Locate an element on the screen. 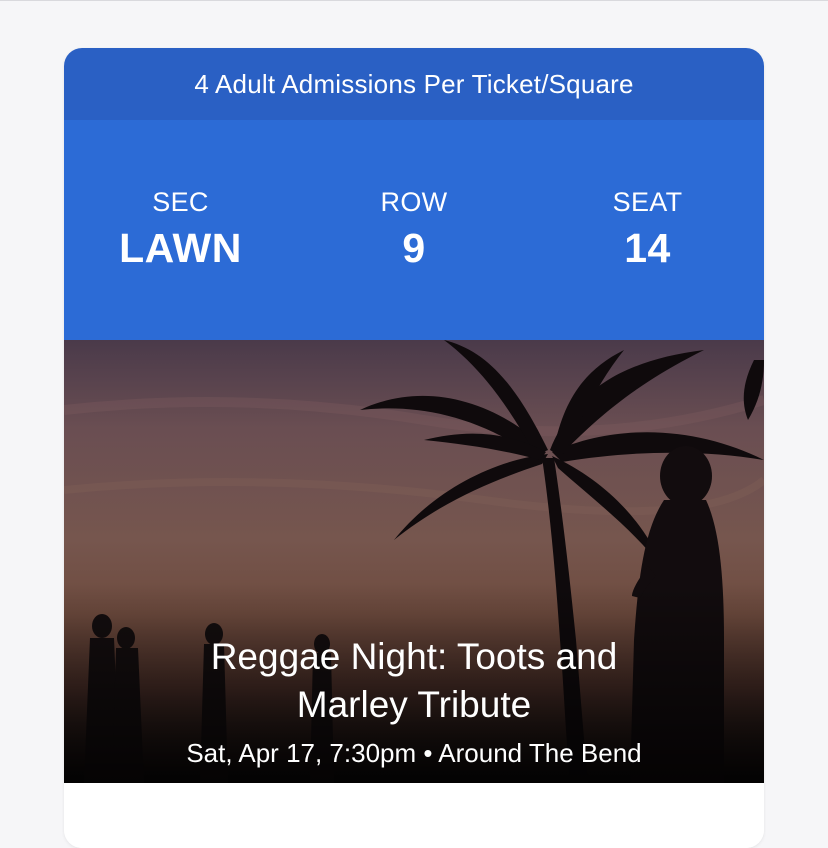  ticket-bottom-section is located at coordinates (414, 815).